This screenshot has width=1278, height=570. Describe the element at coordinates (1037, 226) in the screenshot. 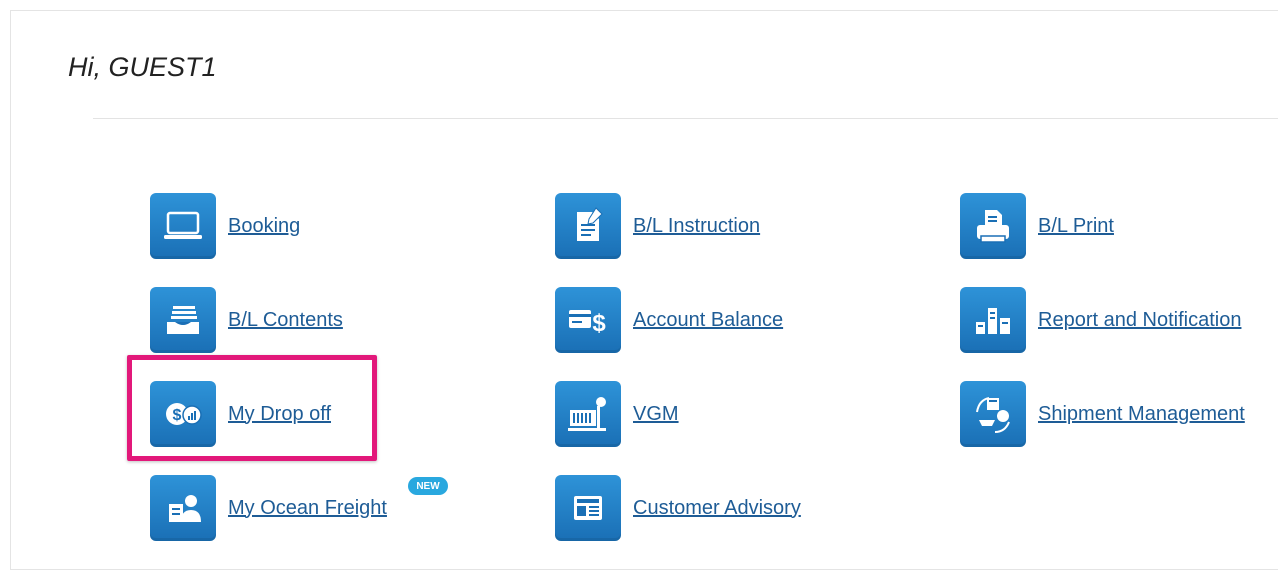

I see `bl-print-menu-item: B/L Print` at that location.